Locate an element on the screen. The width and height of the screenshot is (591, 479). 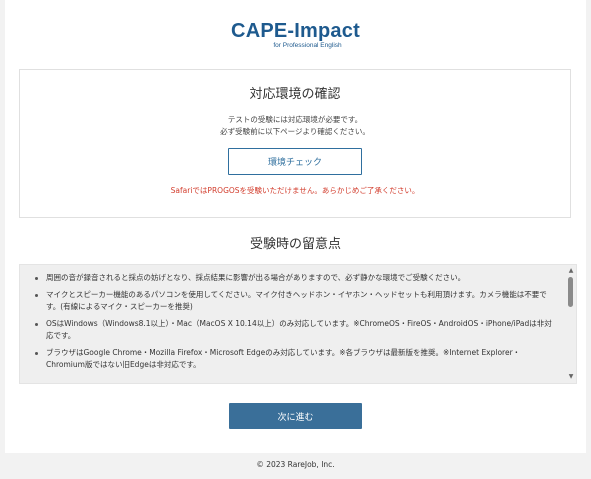
logo: CAPE-Impact for Professional English is located at coordinates (295, 35).